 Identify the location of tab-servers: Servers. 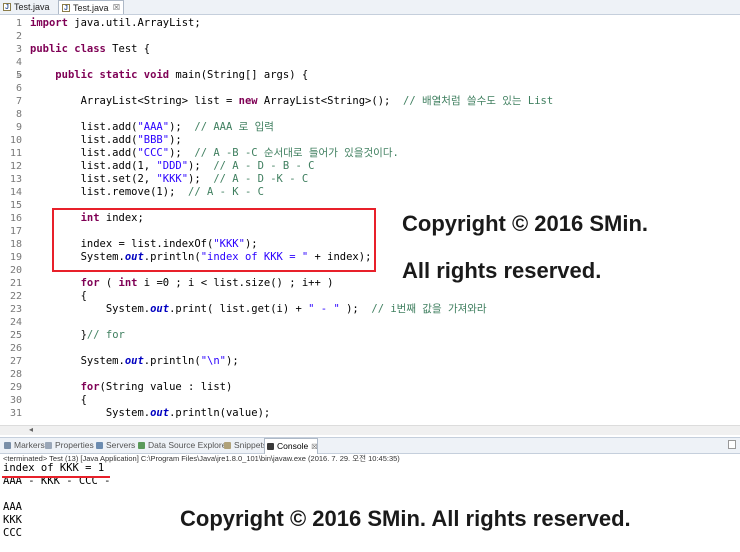
(114, 445).